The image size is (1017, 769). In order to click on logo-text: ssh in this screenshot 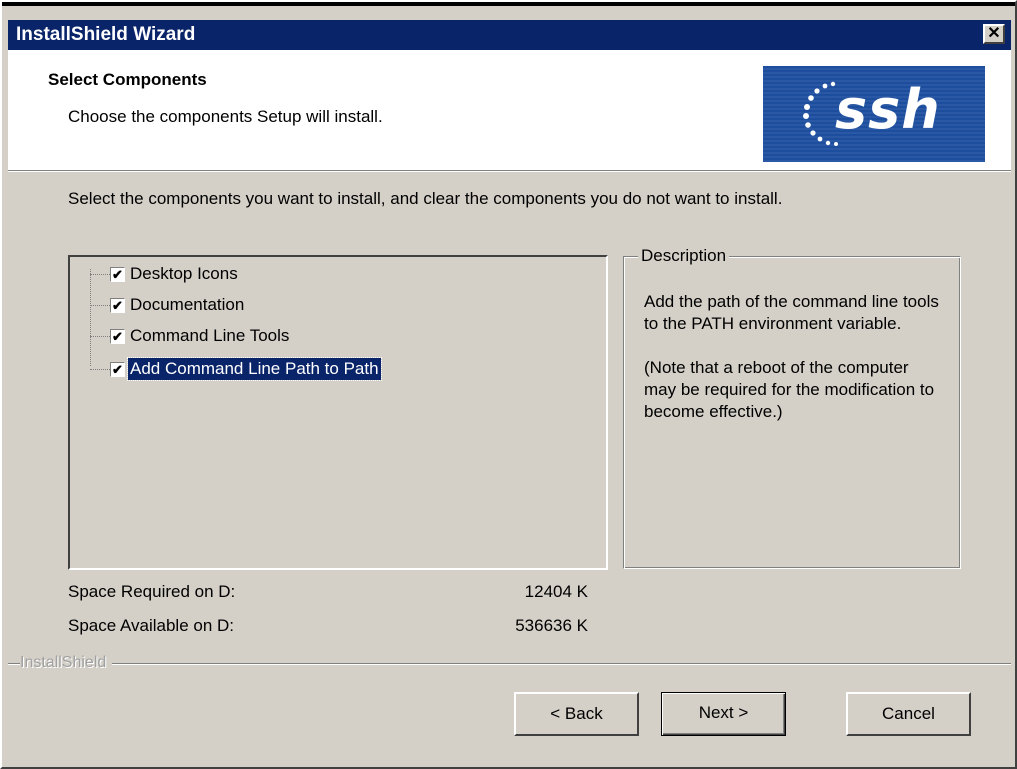, I will do `click(888, 109)`.